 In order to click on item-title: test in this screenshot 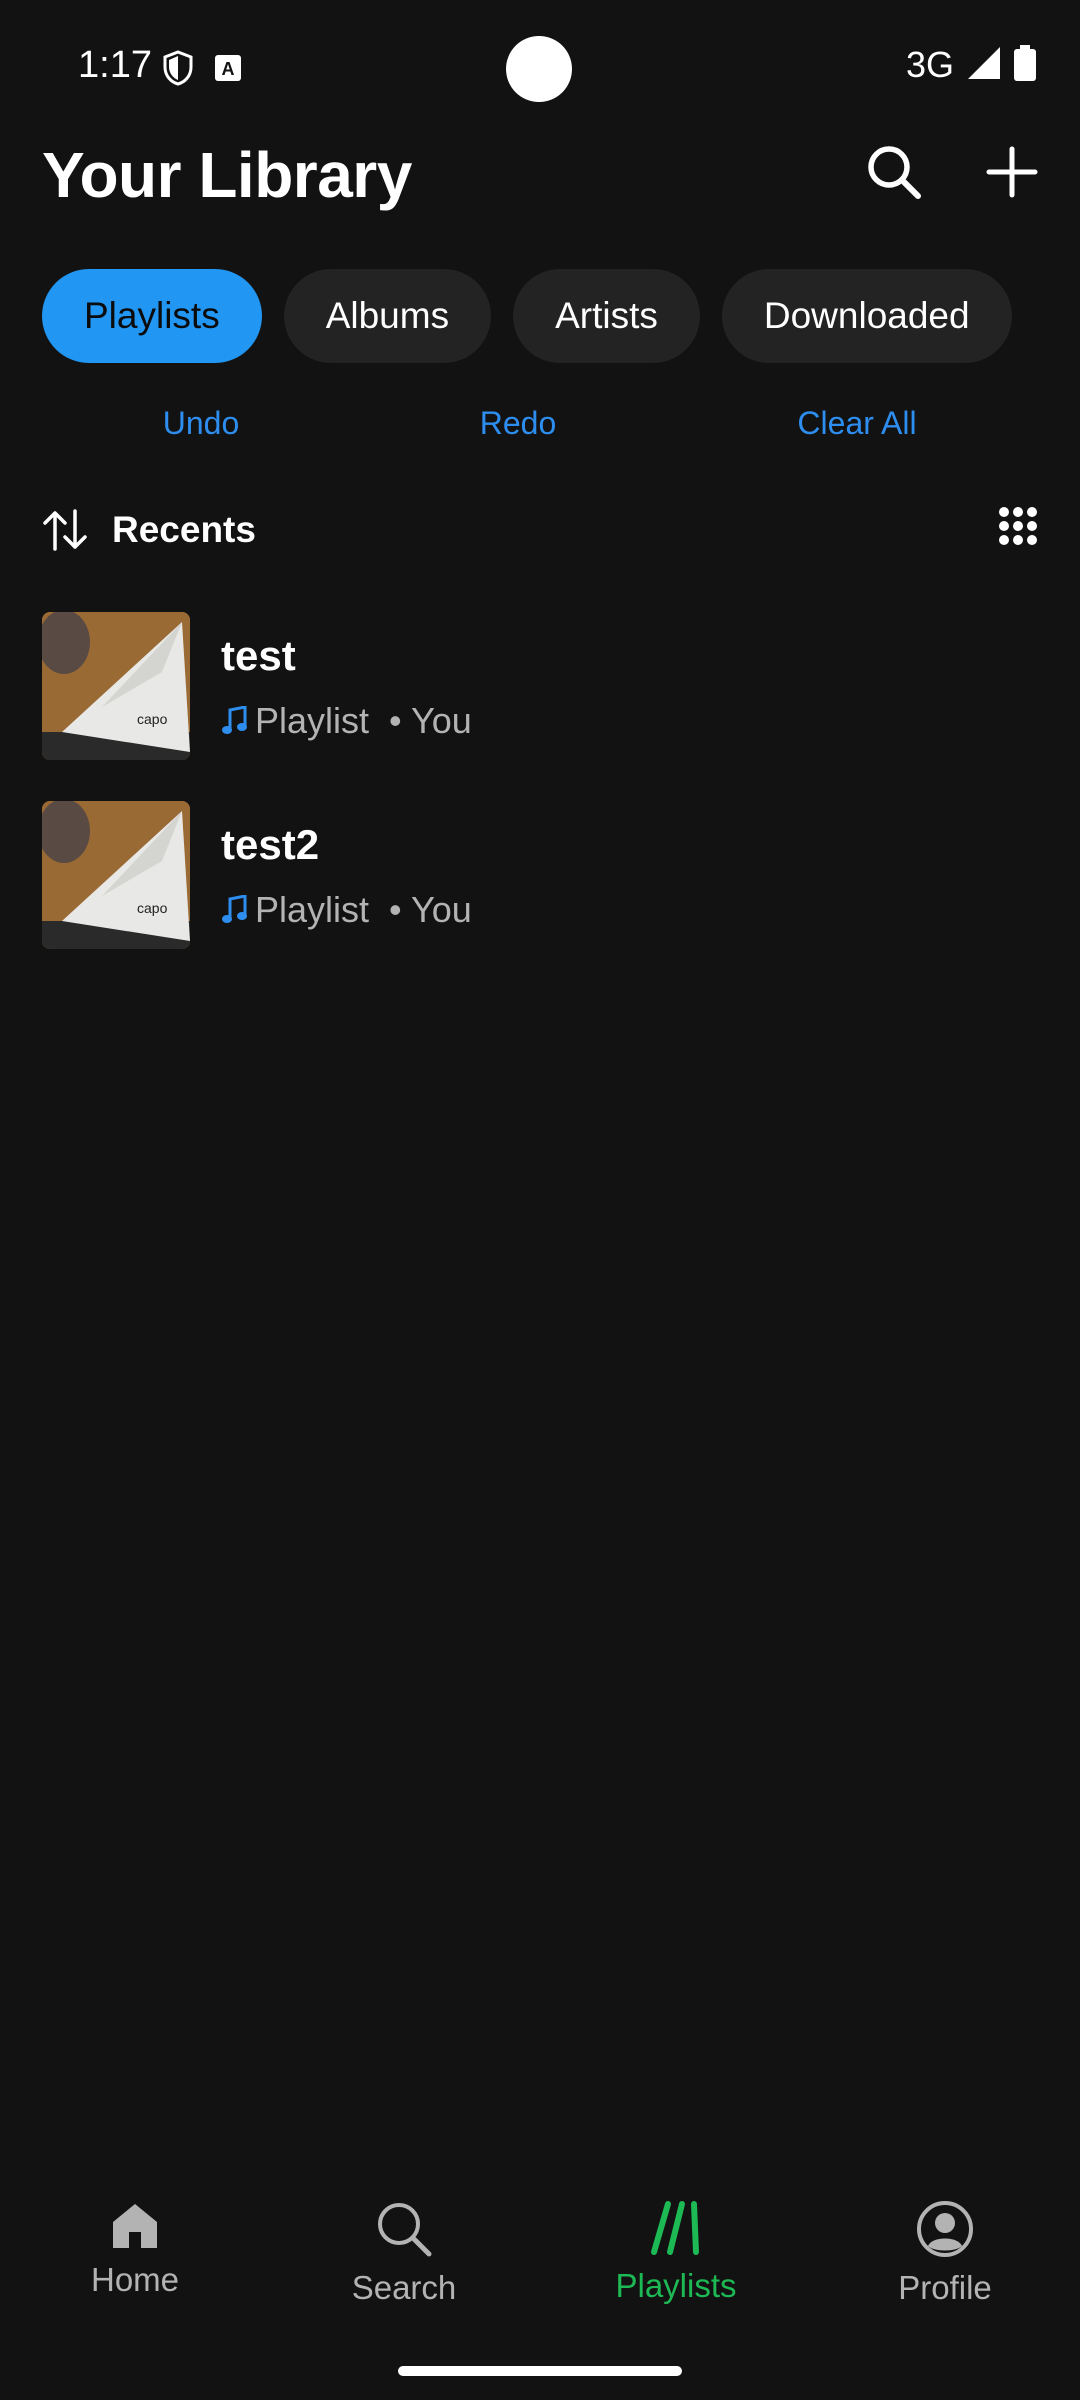, I will do `click(258, 655)`.